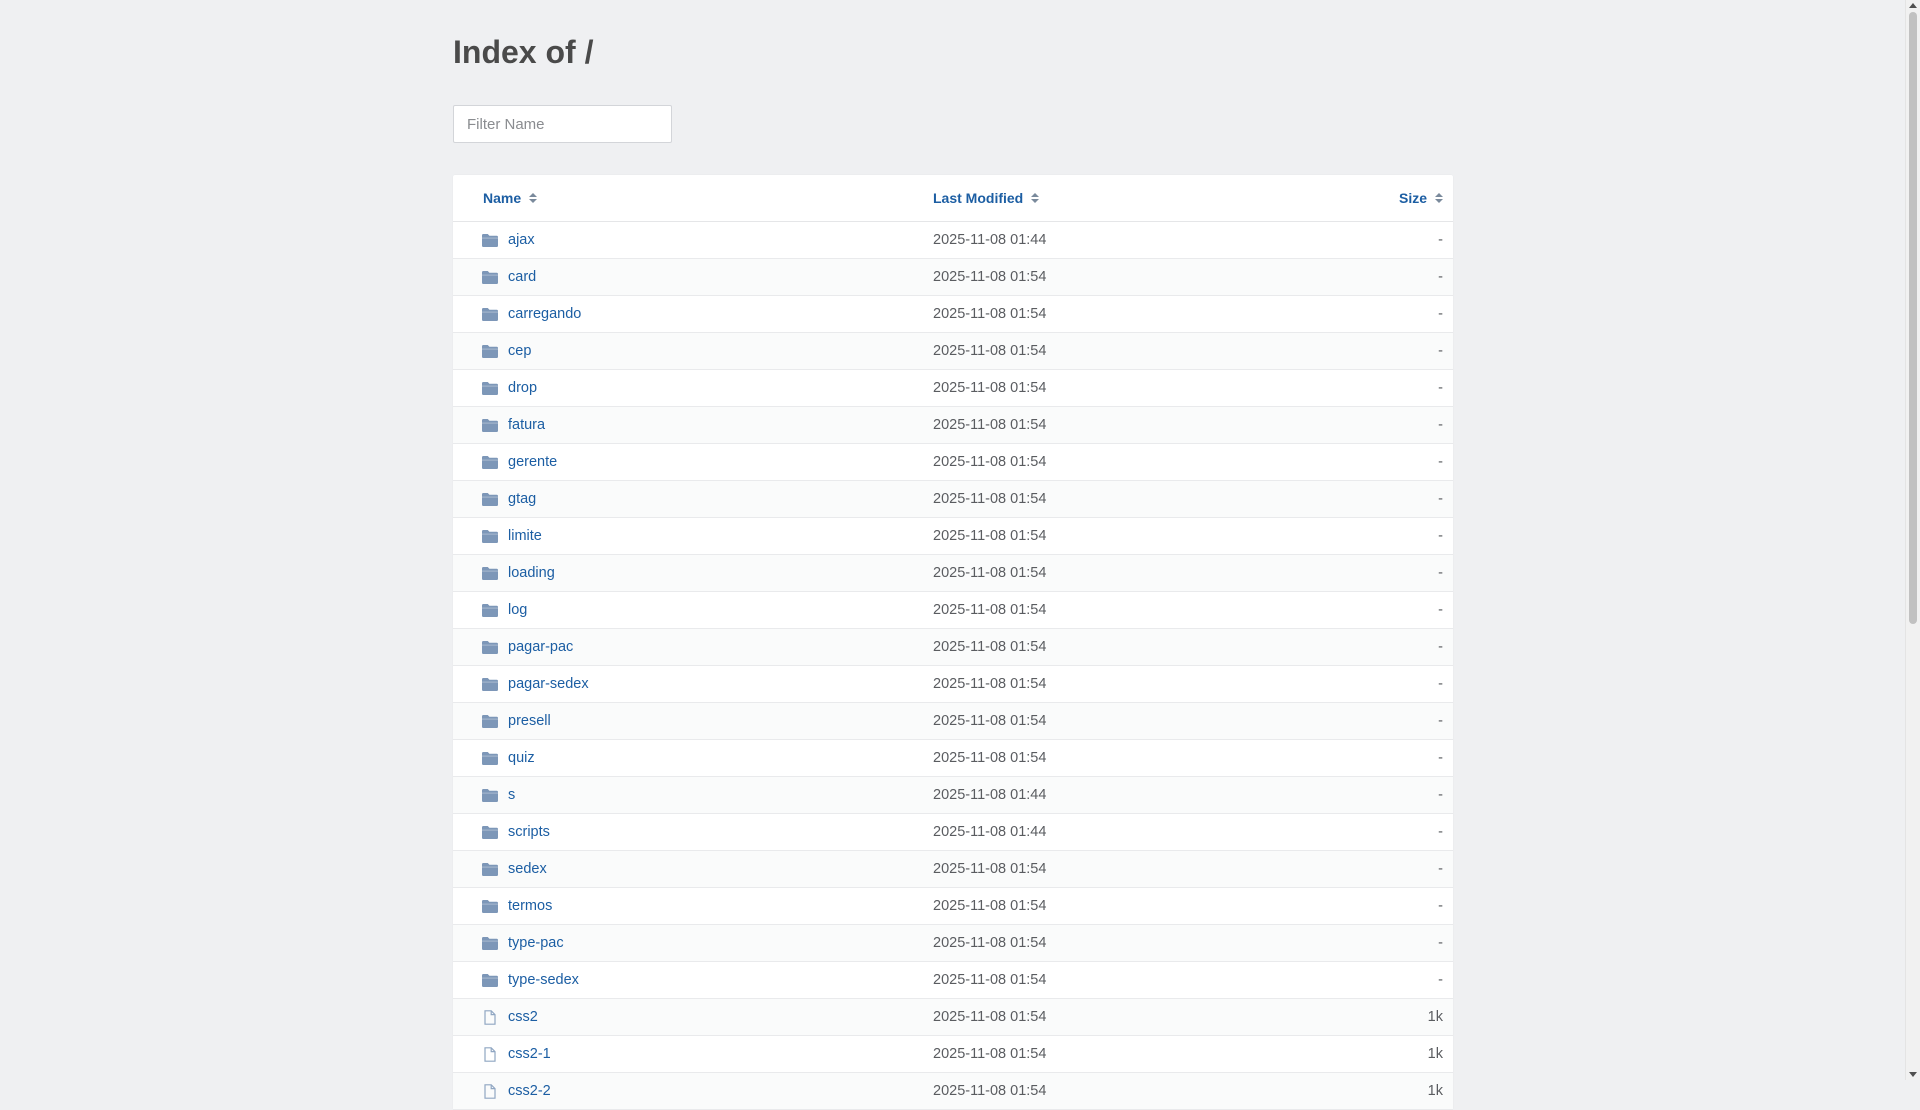 This screenshot has width=1920, height=1110. Describe the element at coordinates (545, 314) in the screenshot. I see `entry-name: carregando` at that location.